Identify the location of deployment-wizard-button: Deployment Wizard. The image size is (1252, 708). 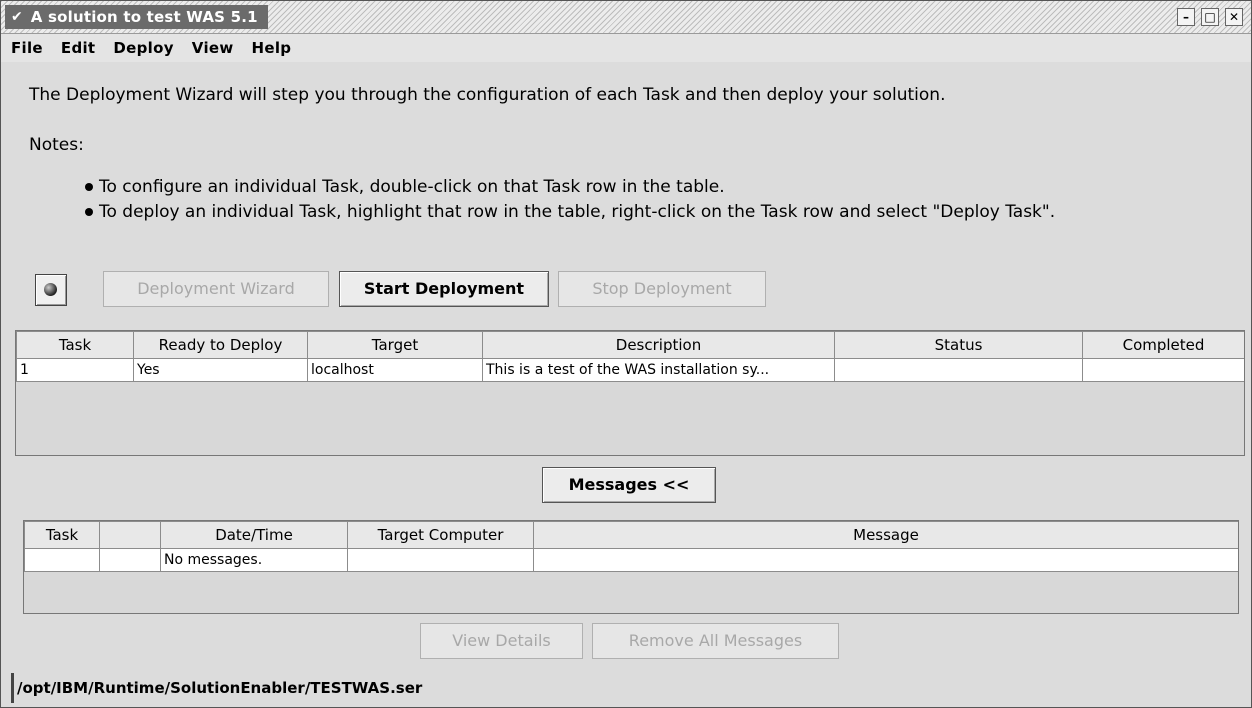
(216, 289).